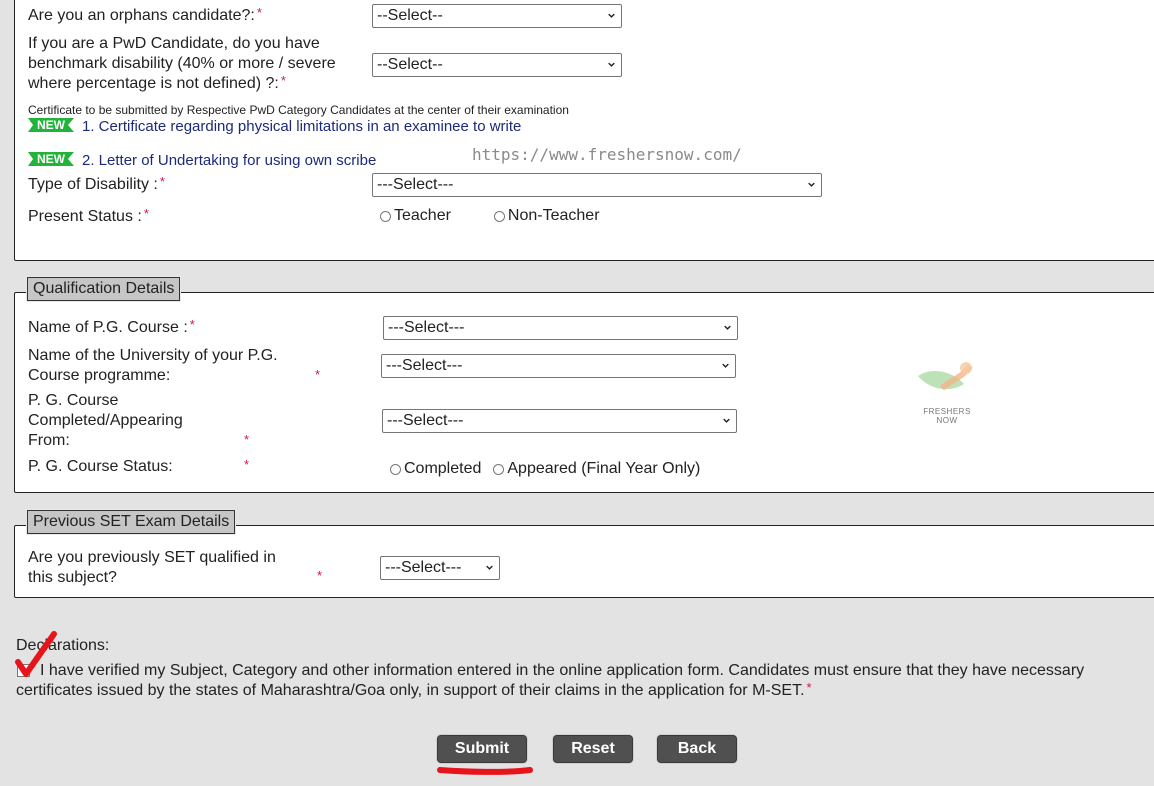 The width and height of the screenshot is (1154, 786). I want to click on back-button: Back, so click(697, 749).